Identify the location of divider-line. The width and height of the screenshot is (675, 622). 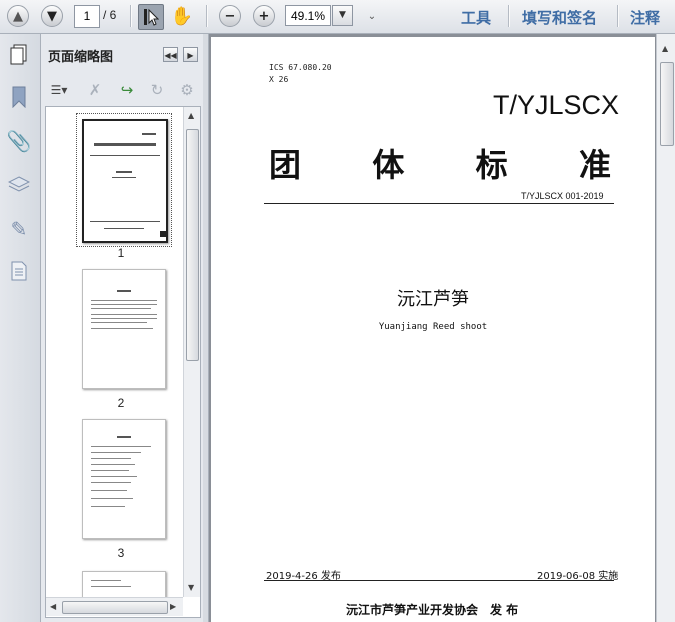
(439, 203).